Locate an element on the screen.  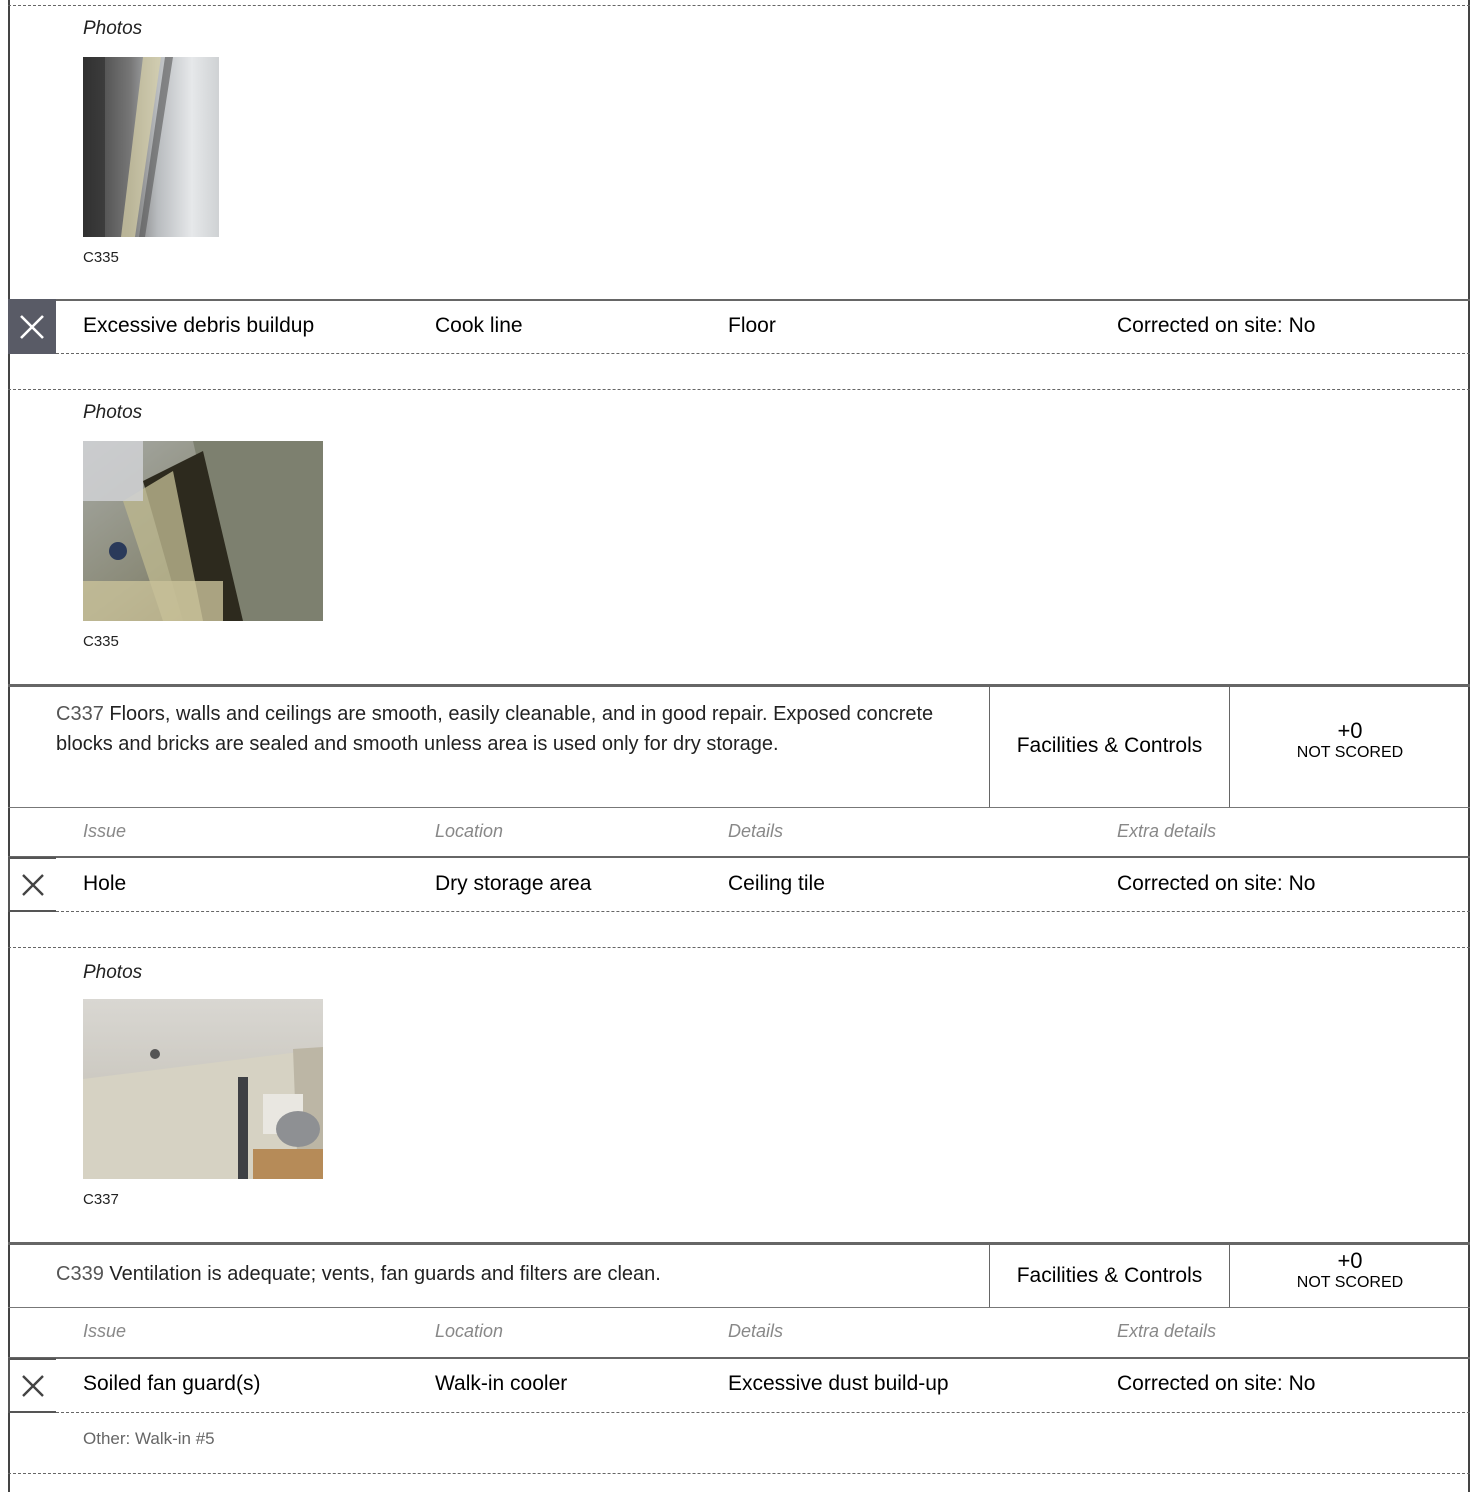
item-code: C339 is located at coordinates (80, 1274).